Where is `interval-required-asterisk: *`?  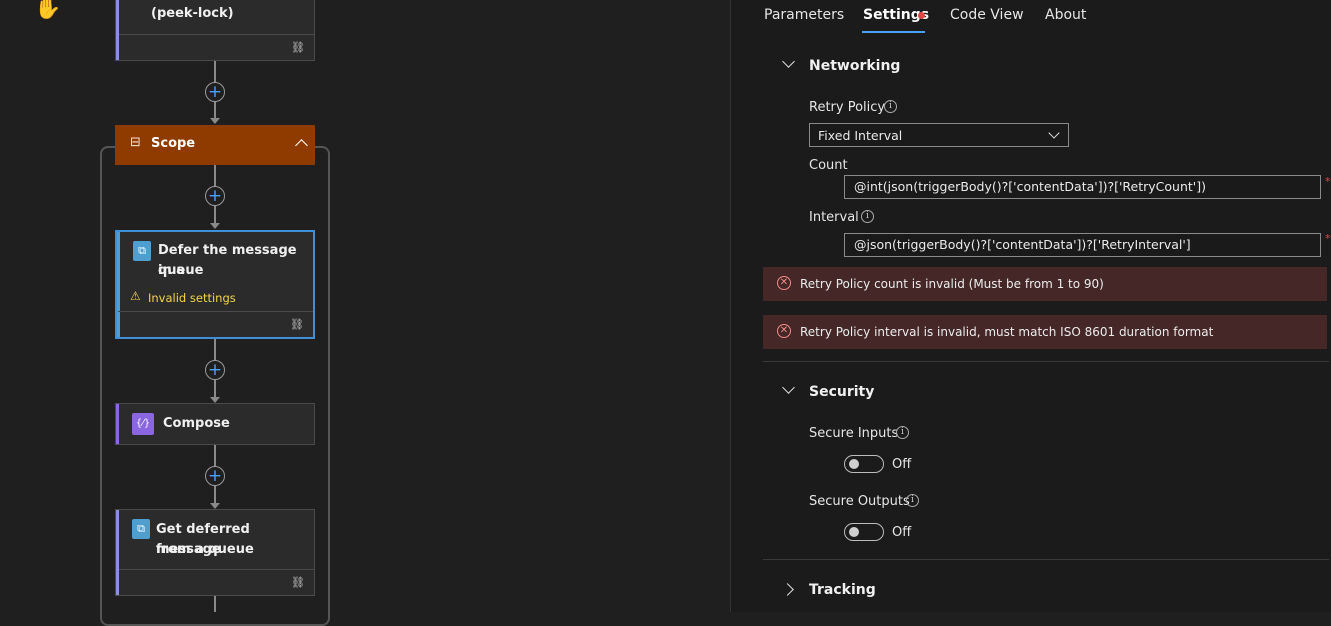
interval-required-asterisk: * is located at coordinates (1328, 238).